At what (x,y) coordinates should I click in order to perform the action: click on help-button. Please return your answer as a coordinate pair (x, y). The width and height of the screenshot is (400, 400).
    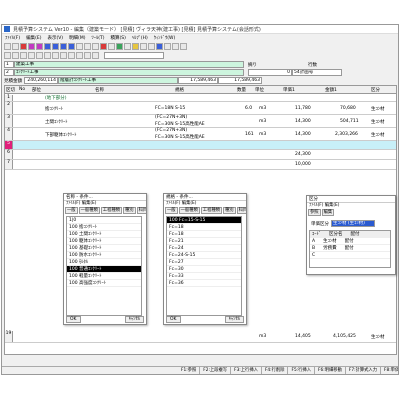
    Looking at the image, I should click on (183, 46).